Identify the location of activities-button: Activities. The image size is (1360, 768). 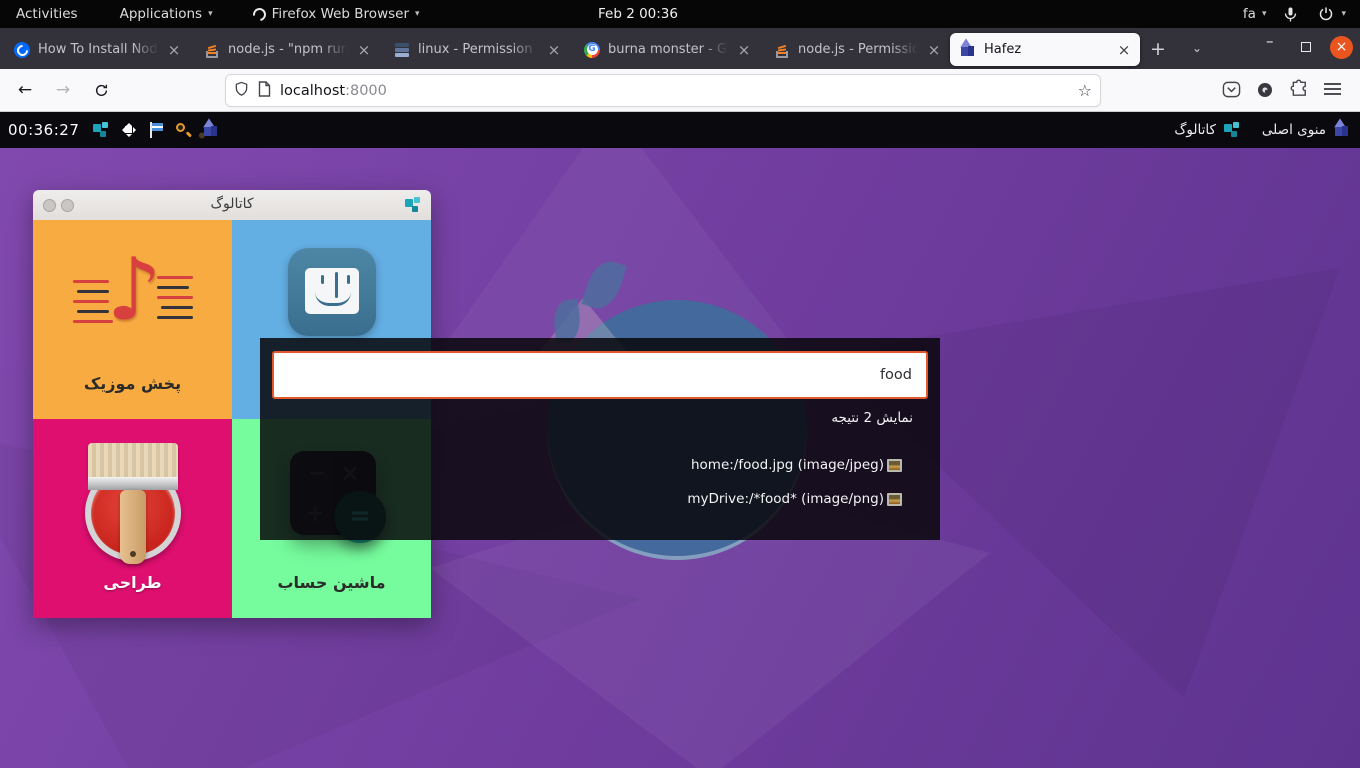
(45, 14).